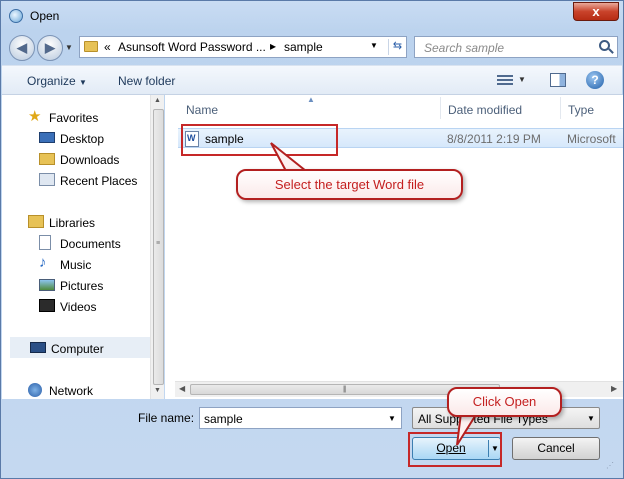 This screenshot has height=479, width=624. Describe the element at coordinates (36, 221) in the screenshot. I see `libraries-icon` at that location.